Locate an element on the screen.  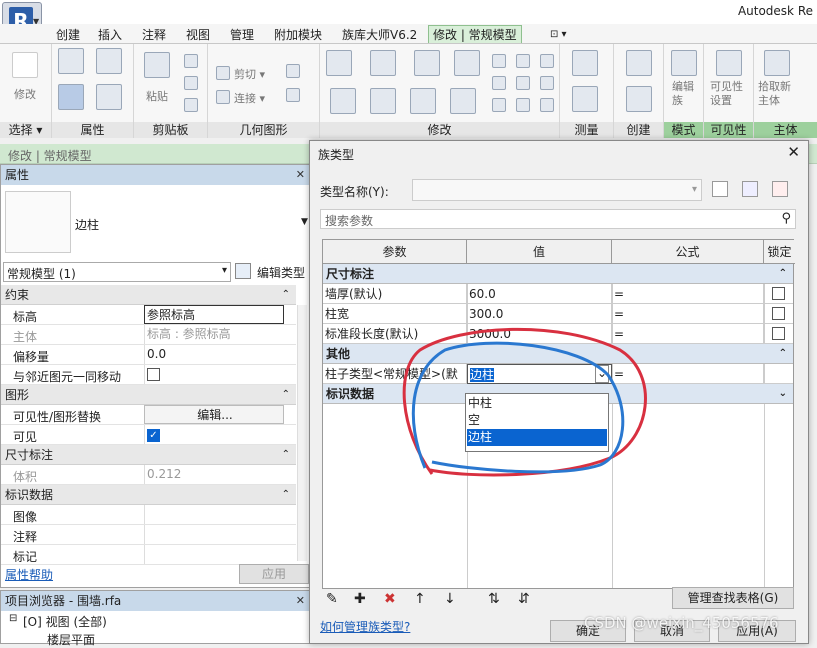
blue-circle-annotation is located at coordinates (518, 407).